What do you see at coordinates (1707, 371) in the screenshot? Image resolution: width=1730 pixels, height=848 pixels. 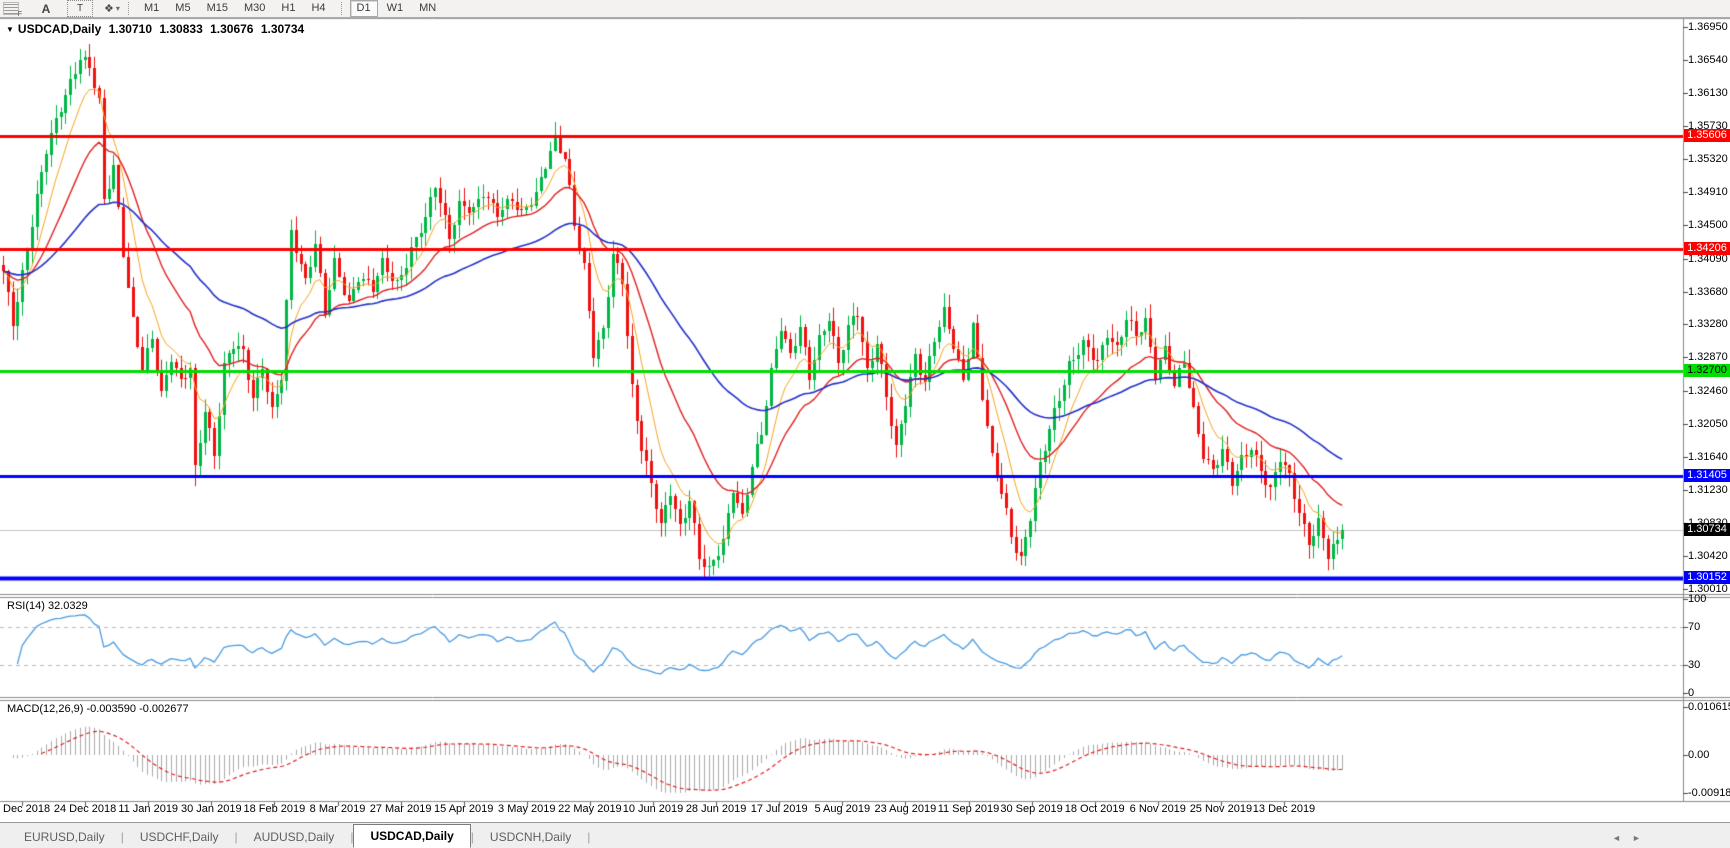 I see `hline-price-tag: 1.32700` at bounding box center [1707, 371].